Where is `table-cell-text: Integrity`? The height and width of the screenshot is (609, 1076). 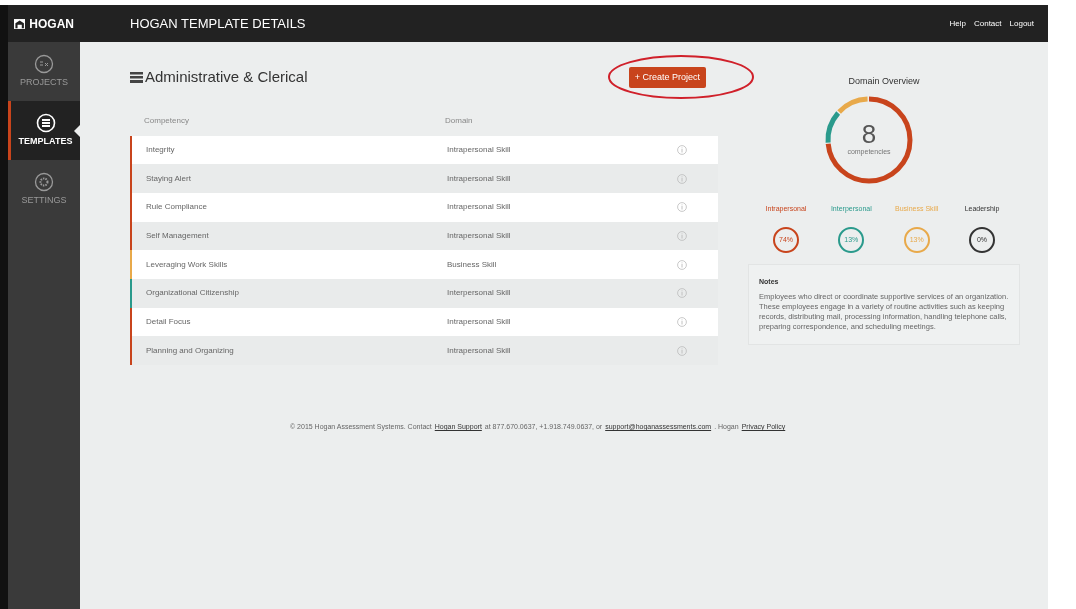
table-cell-text: Integrity is located at coordinates (161, 149).